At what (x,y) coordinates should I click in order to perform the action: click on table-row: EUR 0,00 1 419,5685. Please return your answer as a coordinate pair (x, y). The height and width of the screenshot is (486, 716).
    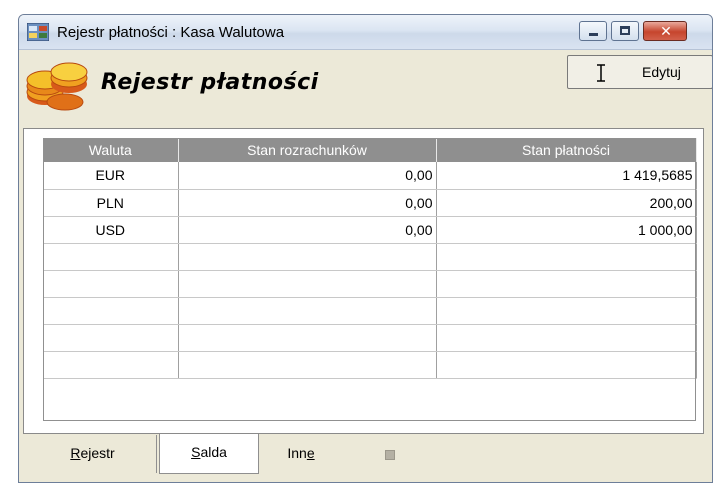
    Looking at the image, I should click on (370, 176).